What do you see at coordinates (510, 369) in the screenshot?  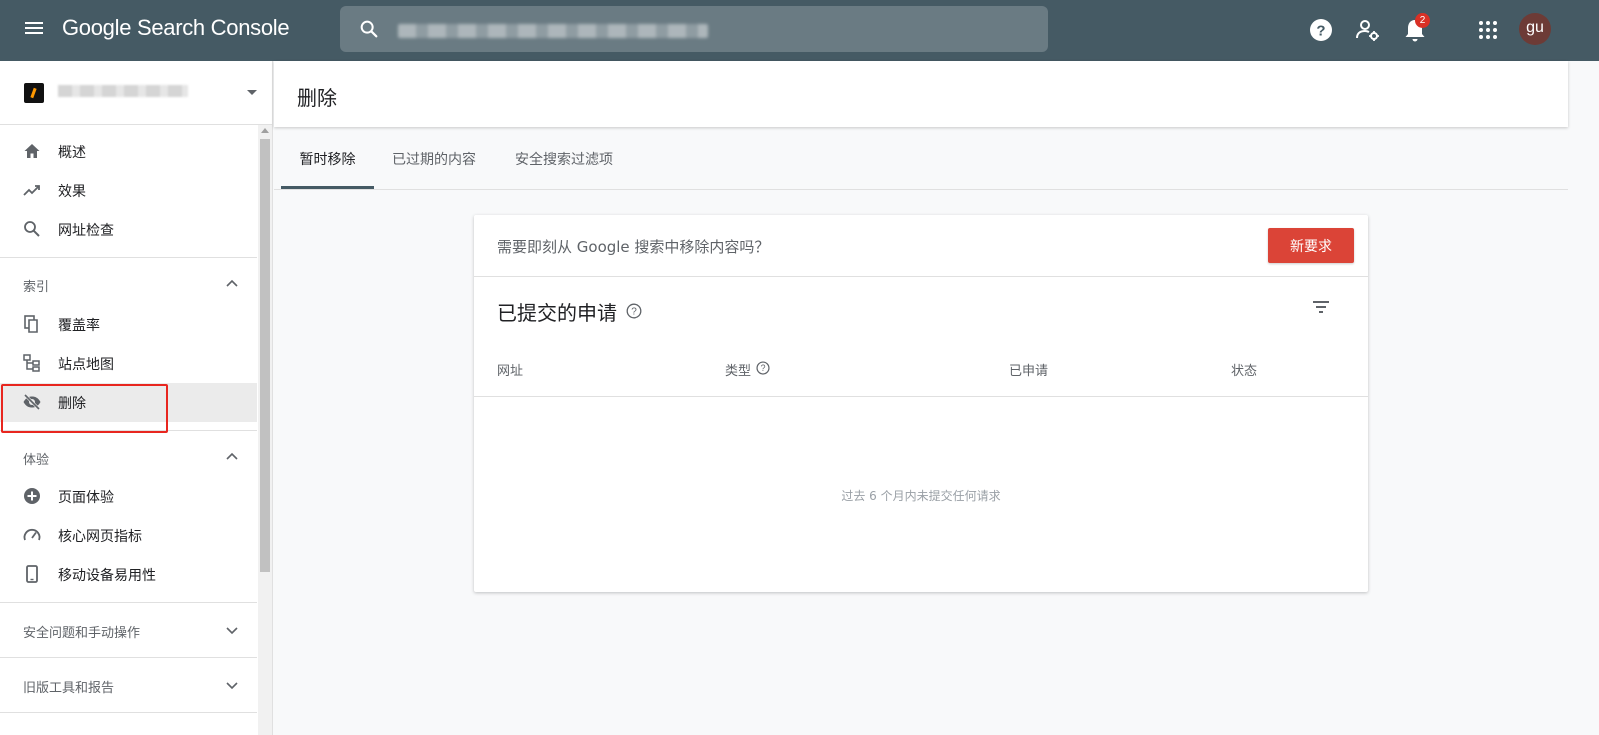 I see `column-header-url: 网址` at bounding box center [510, 369].